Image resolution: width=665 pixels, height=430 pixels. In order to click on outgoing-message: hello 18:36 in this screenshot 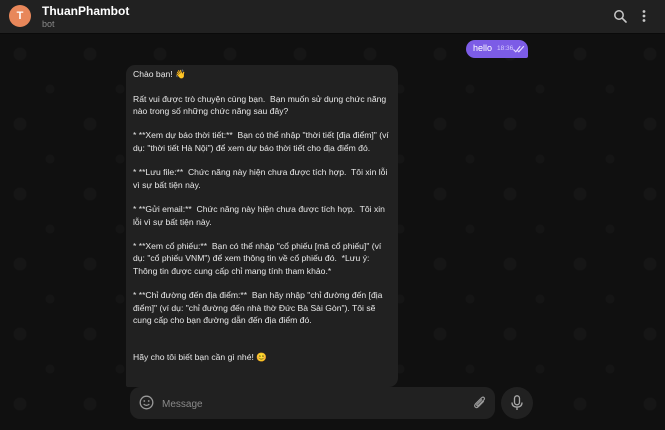, I will do `click(497, 49)`.